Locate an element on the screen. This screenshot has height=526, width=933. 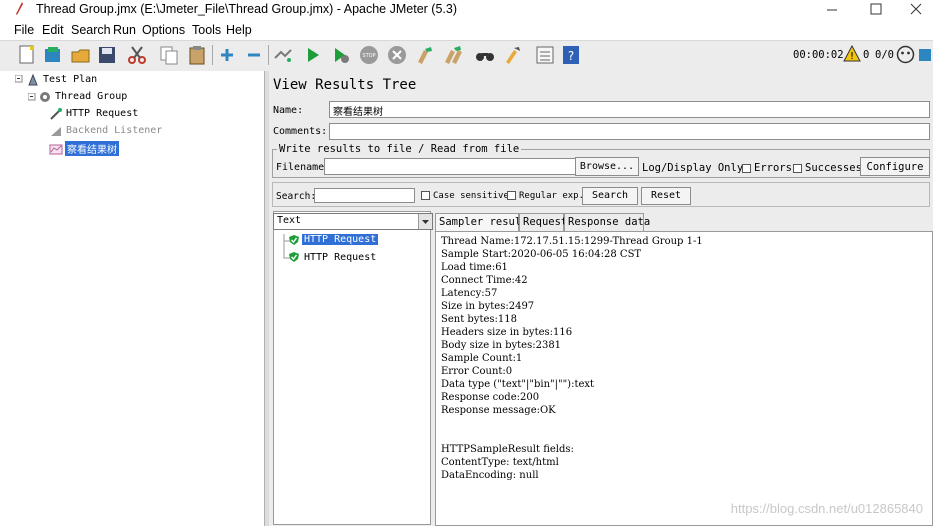
menu-file: File is located at coordinates (24, 30).